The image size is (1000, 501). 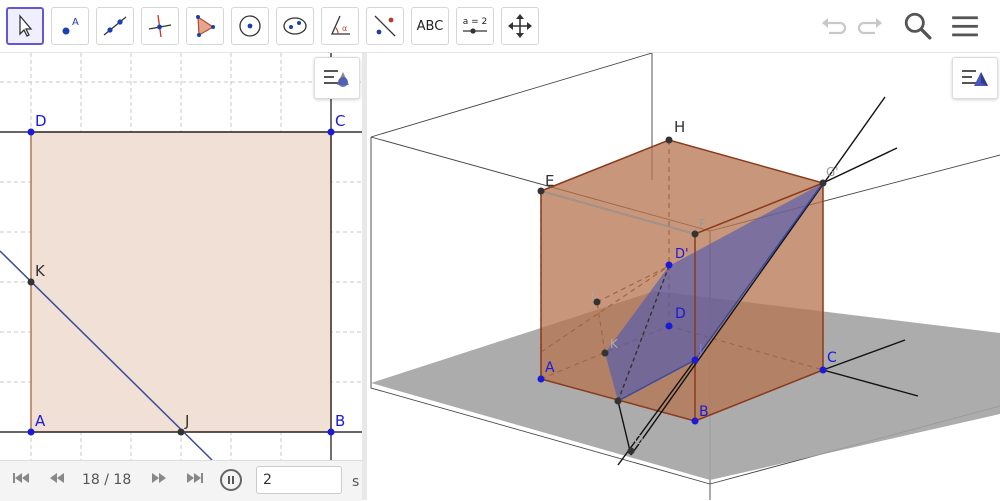 What do you see at coordinates (700, 349) in the screenshot?
I see `label-y-3d: J` at bounding box center [700, 349].